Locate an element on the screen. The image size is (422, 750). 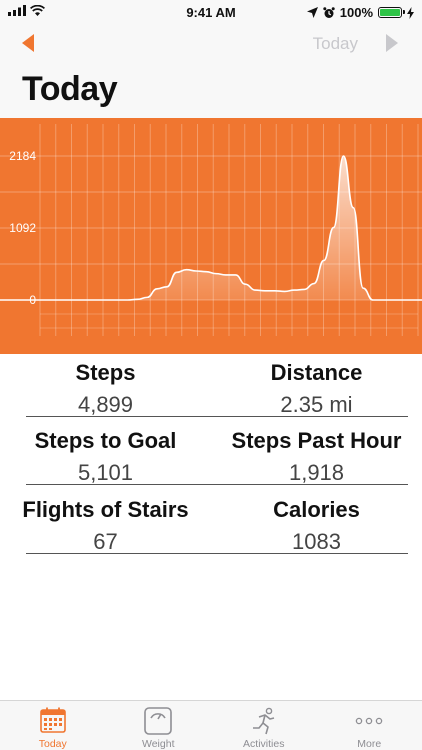
tab-today: Today is located at coordinates (53, 725).